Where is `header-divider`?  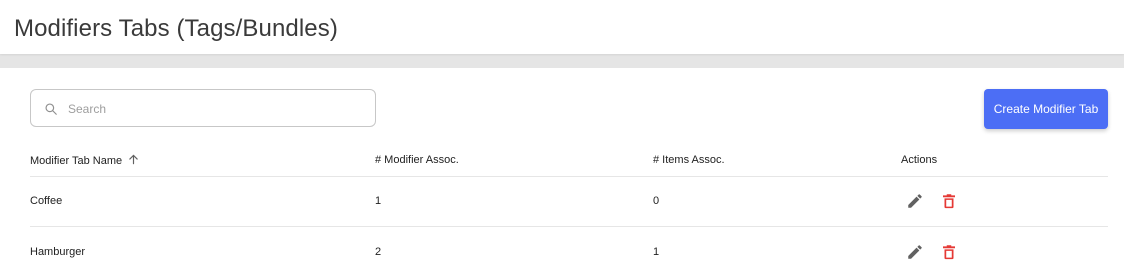 header-divider is located at coordinates (569, 176).